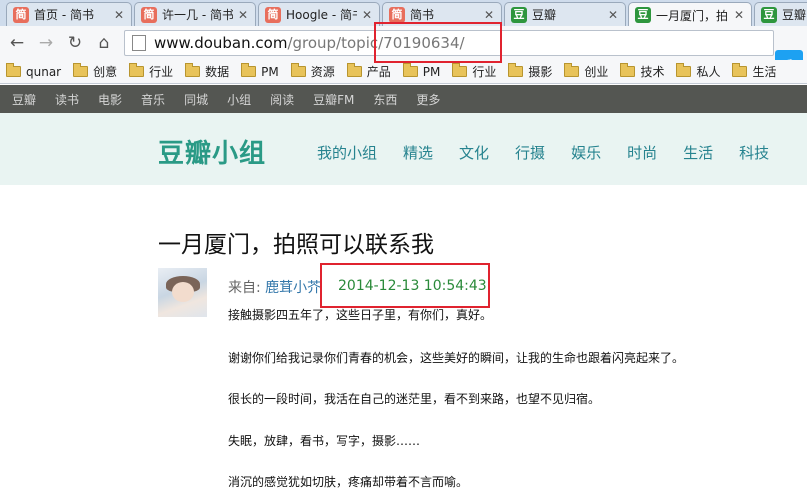 The image size is (807, 490). What do you see at coordinates (322, 72) in the screenshot?
I see `bookmark-label: 资源` at bounding box center [322, 72].